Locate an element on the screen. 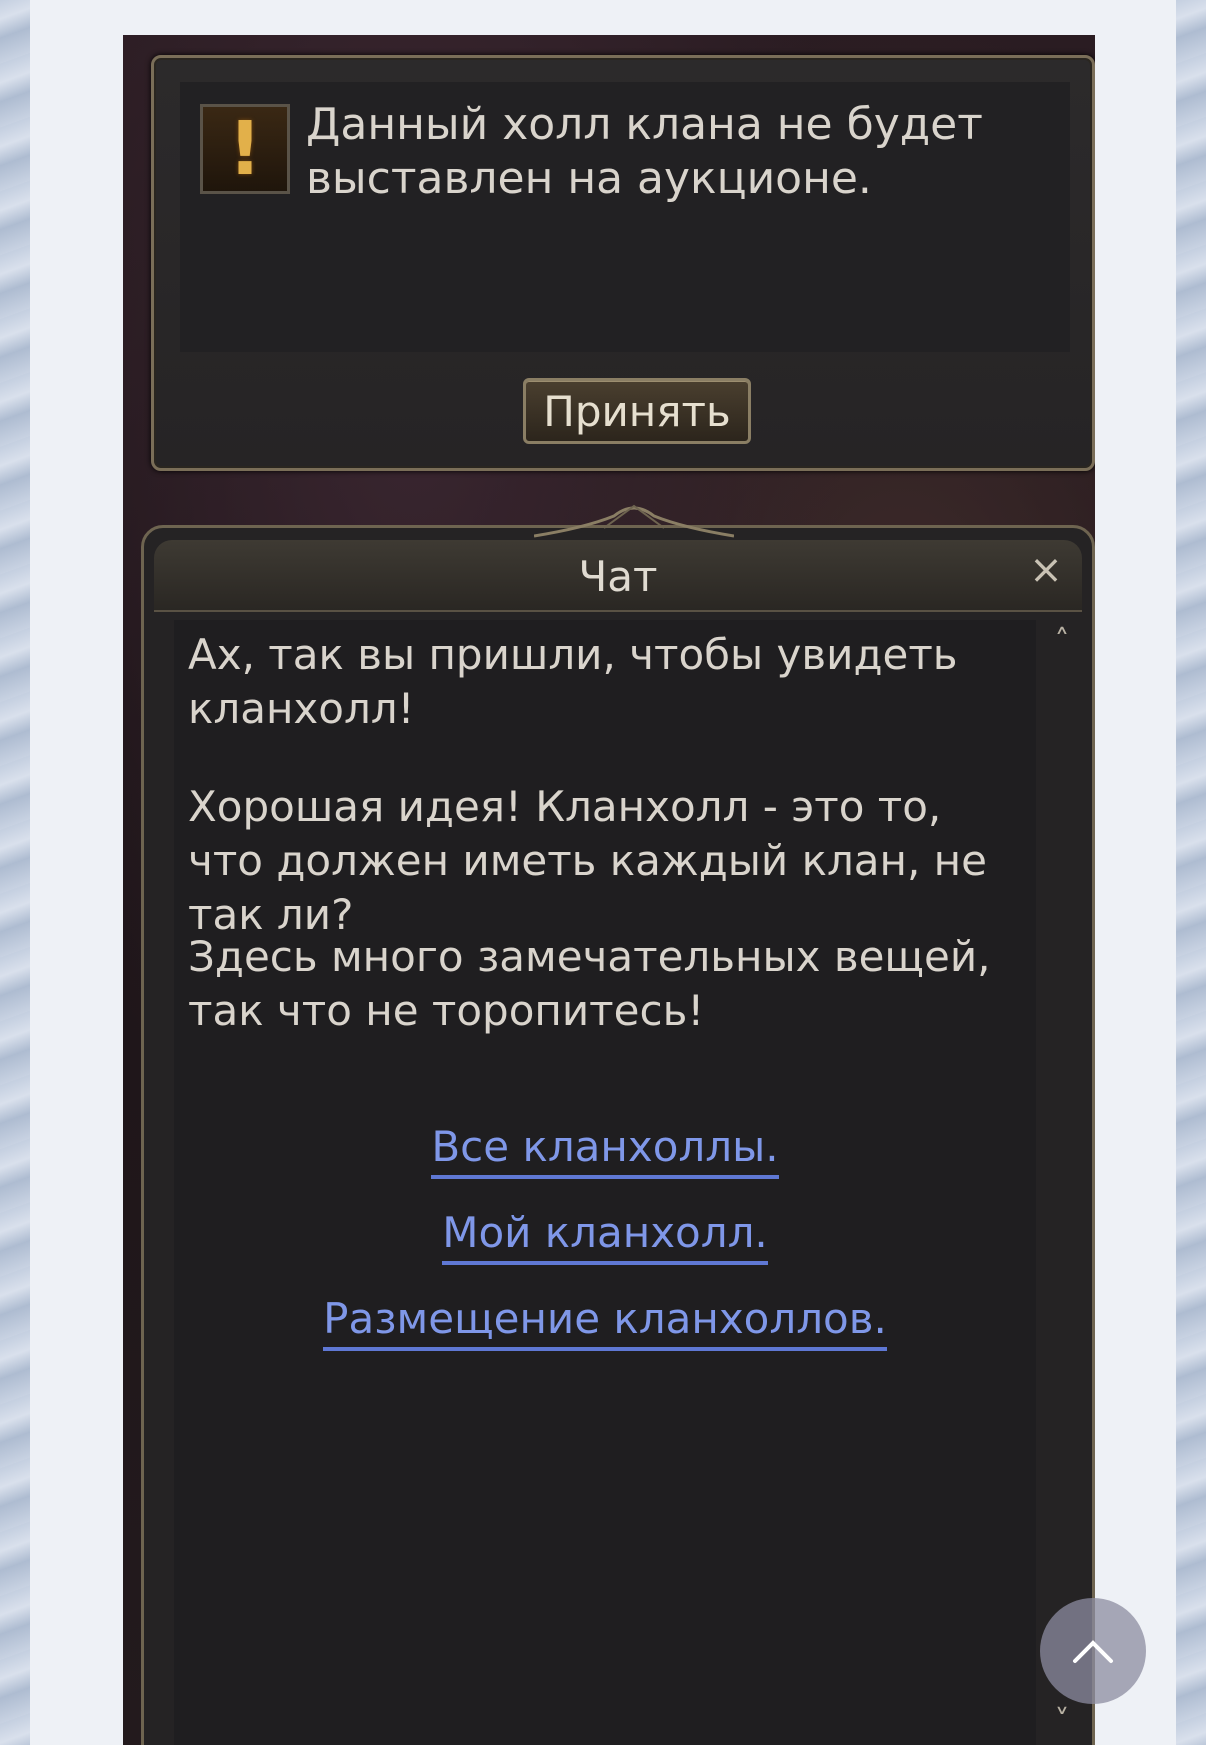 The width and height of the screenshot is (1206, 1745). chevron-down-icon: ˅ is located at coordinates (1062, 1722).